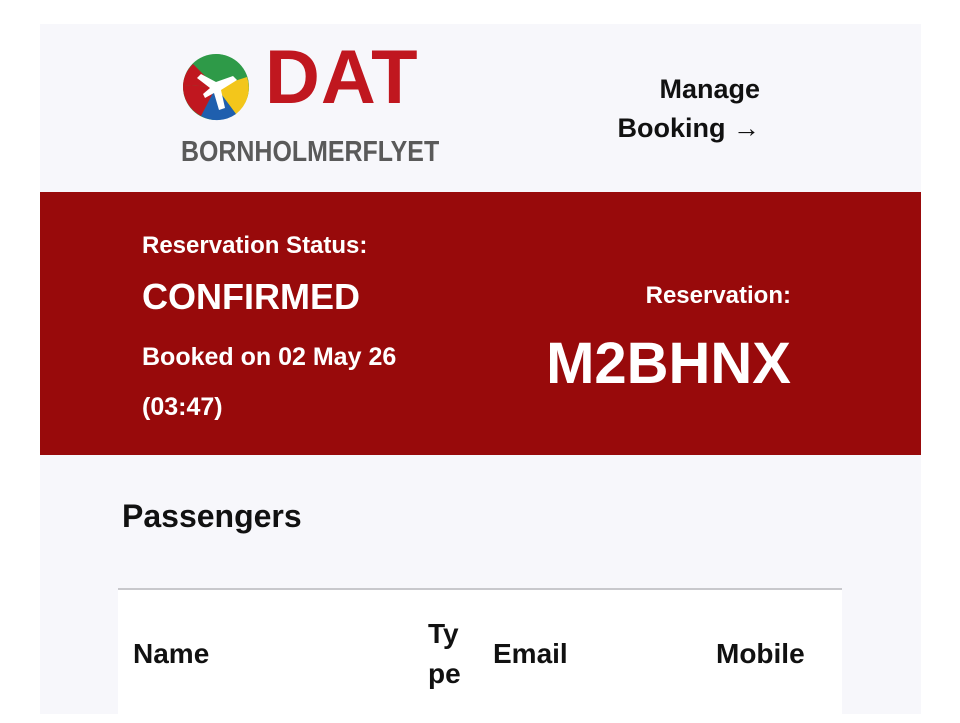 The image size is (960, 723). Describe the element at coordinates (671, 128) in the screenshot. I see `manage-booking-label-line2: Booking` at that location.